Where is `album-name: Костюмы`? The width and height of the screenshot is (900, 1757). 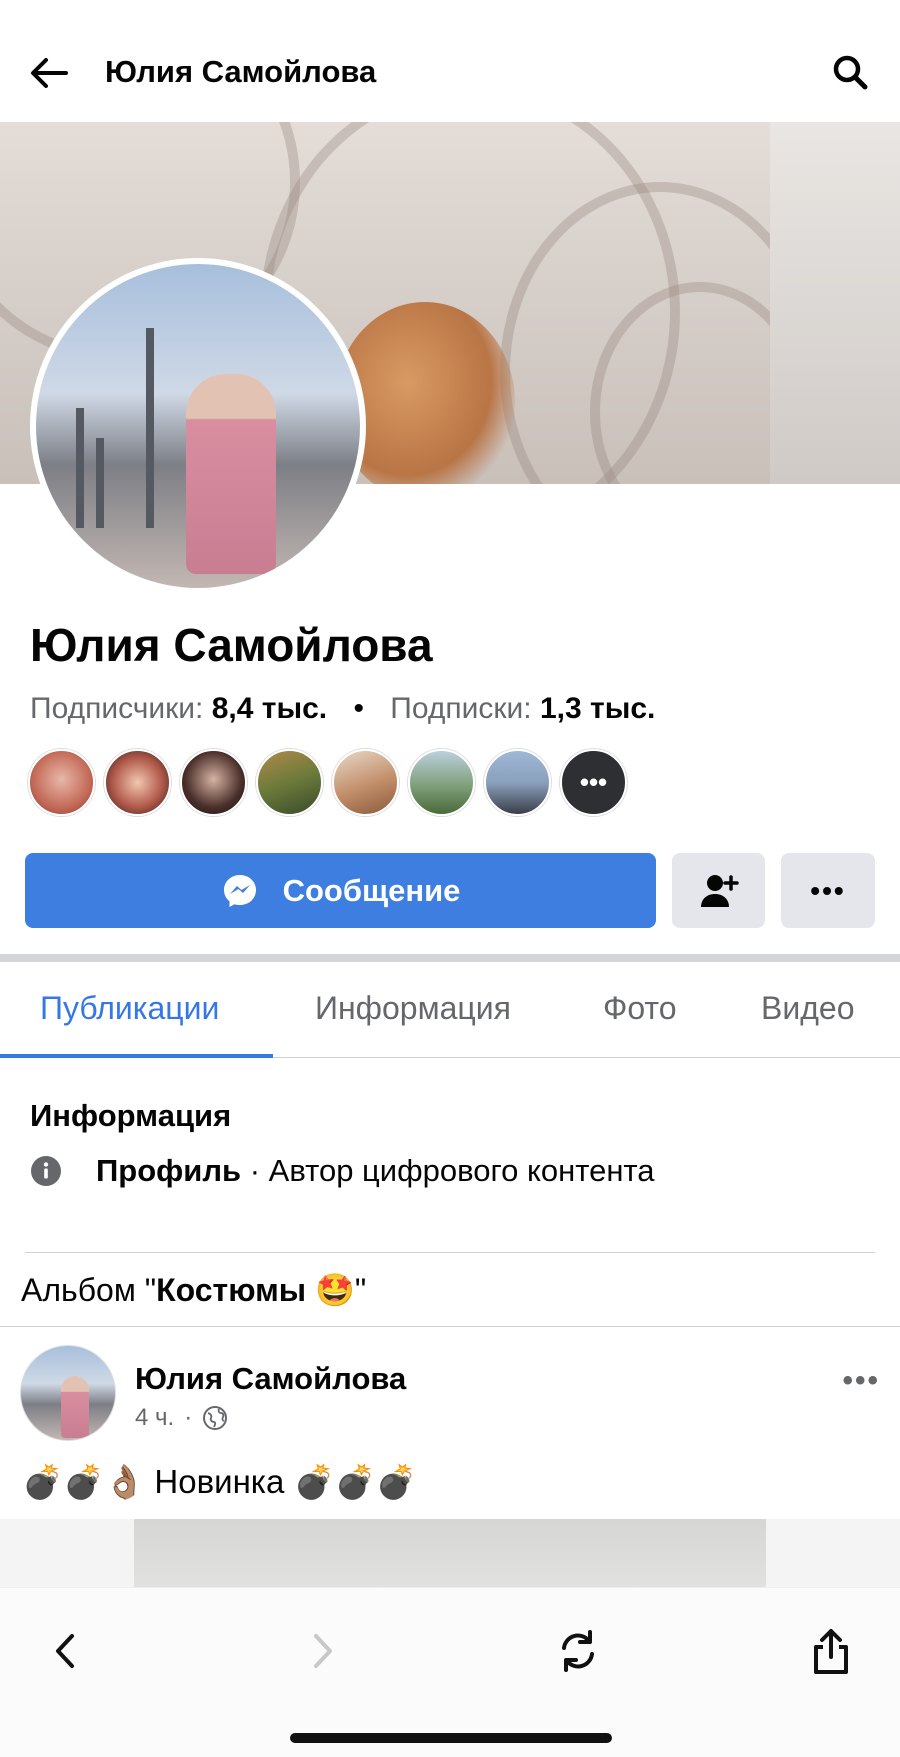 album-name: Костюмы is located at coordinates (231, 1290).